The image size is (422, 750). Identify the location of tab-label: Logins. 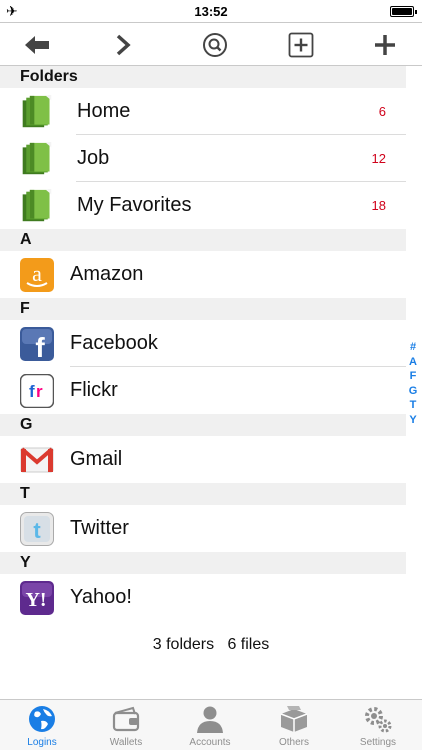
(42, 742).